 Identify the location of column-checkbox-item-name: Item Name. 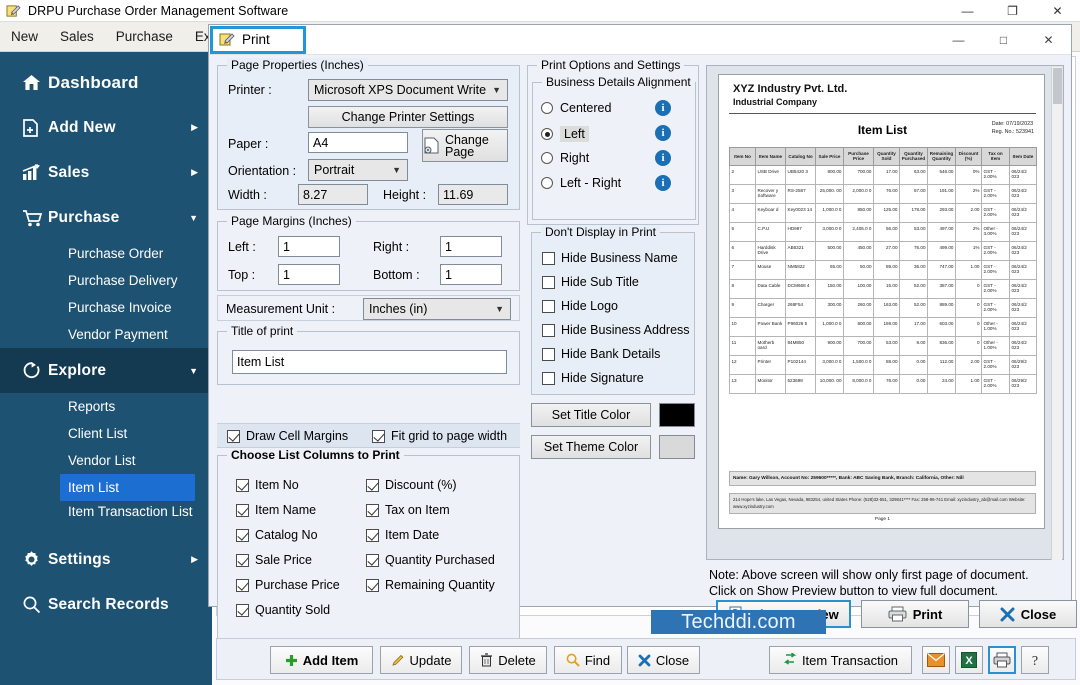
(276, 510).